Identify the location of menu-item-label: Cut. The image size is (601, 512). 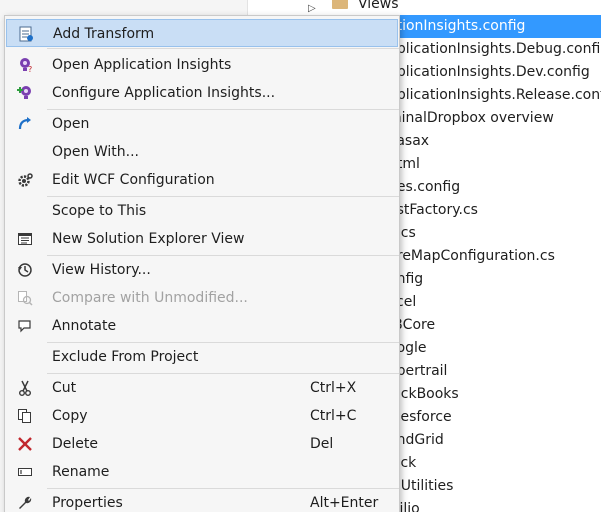
(64, 388).